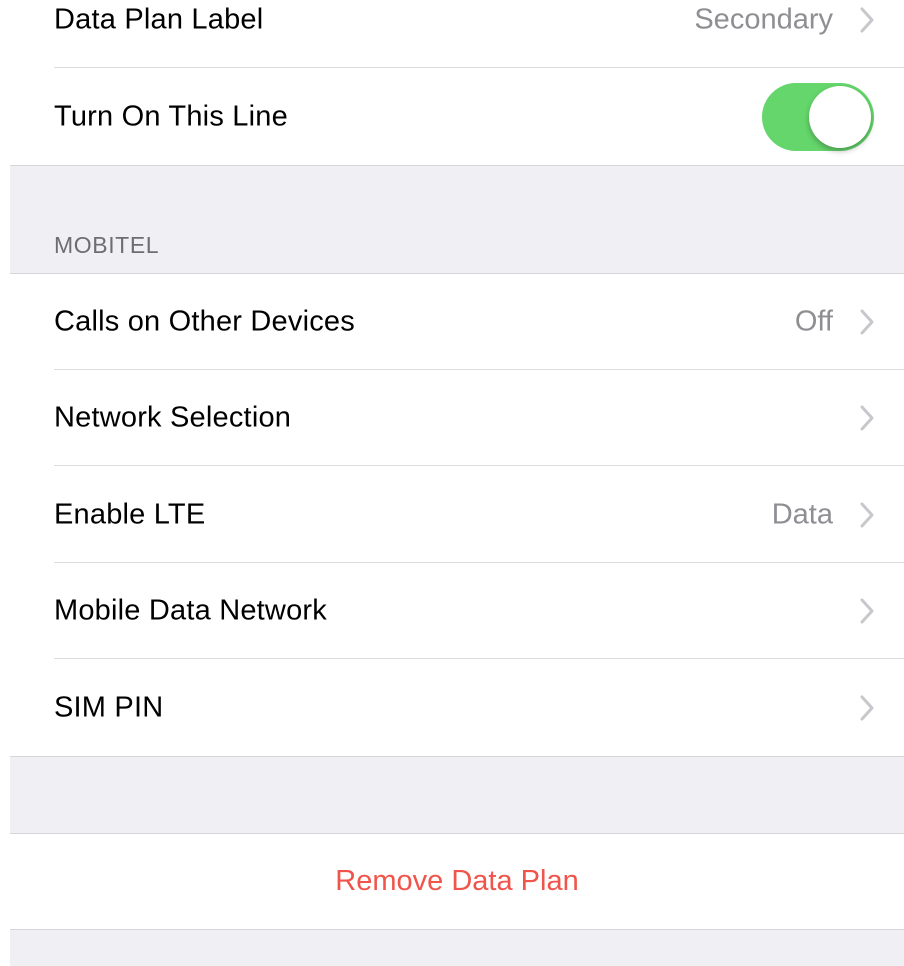 Image resolution: width=904 pixels, height=966 pixels. Describe the element at coordinates (457, 34) in the screenshot. I see `data-plan-label-row: Data Plan Label Secondary` at that location.